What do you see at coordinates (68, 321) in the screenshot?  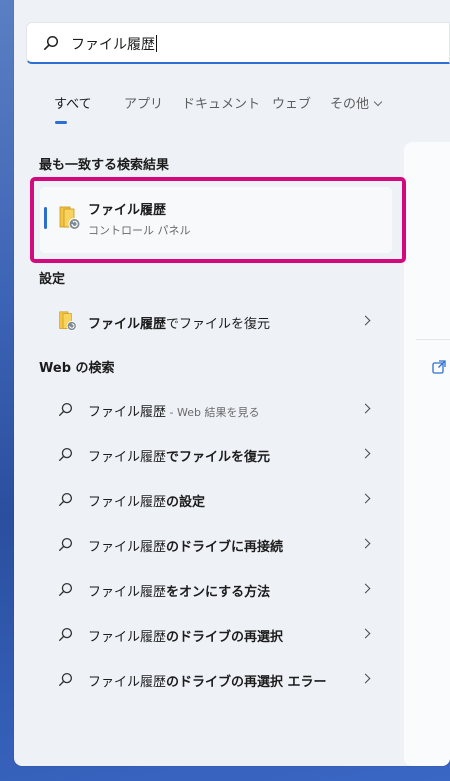 I see `file-history-folder-icon` at bounding box center [68, 321].